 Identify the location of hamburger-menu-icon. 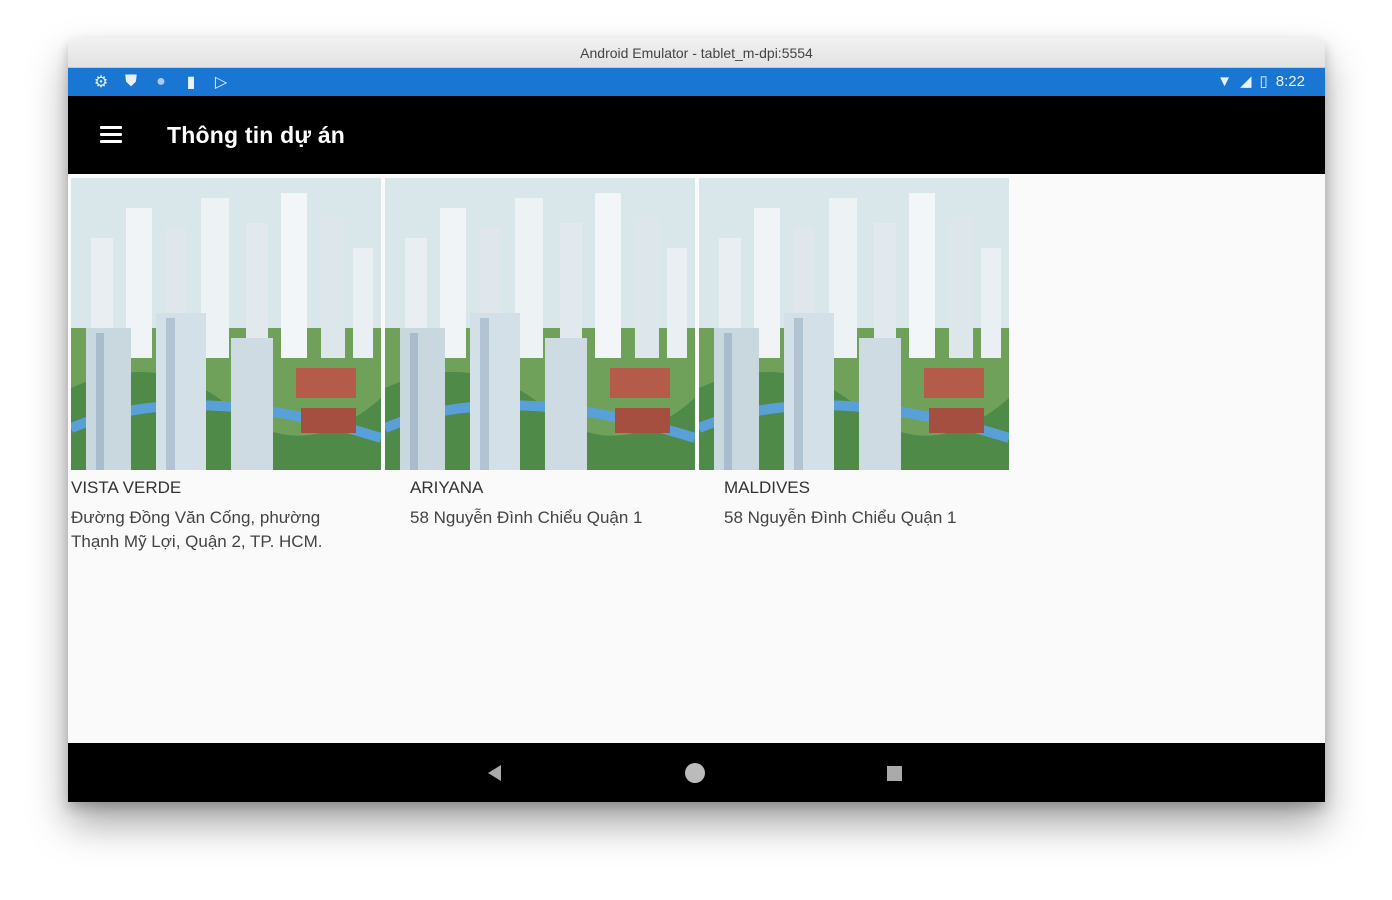
(111, 135).